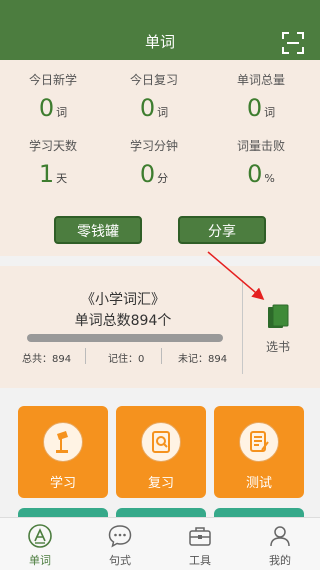 Image resolution: width=320 pixels, height=570 pixels. What do you see at coordinates (40, 536) in the screenshot?
I see `word-icon` at bounding box center [40, 536].